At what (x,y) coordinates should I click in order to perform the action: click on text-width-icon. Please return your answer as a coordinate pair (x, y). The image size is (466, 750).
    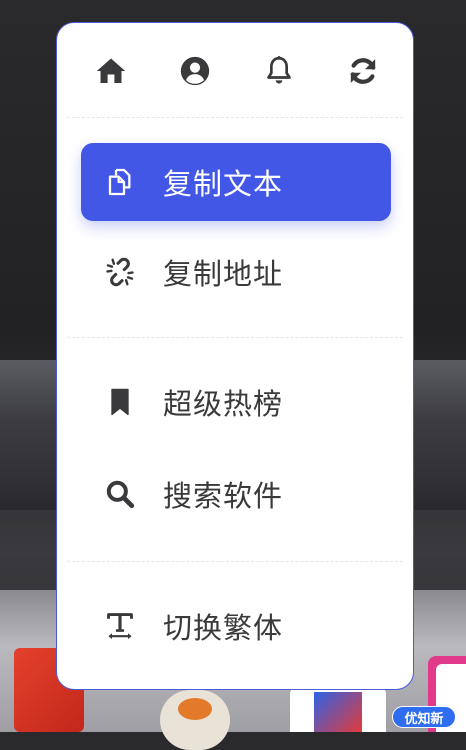
    Looking at the image, I should click on (120, 626).